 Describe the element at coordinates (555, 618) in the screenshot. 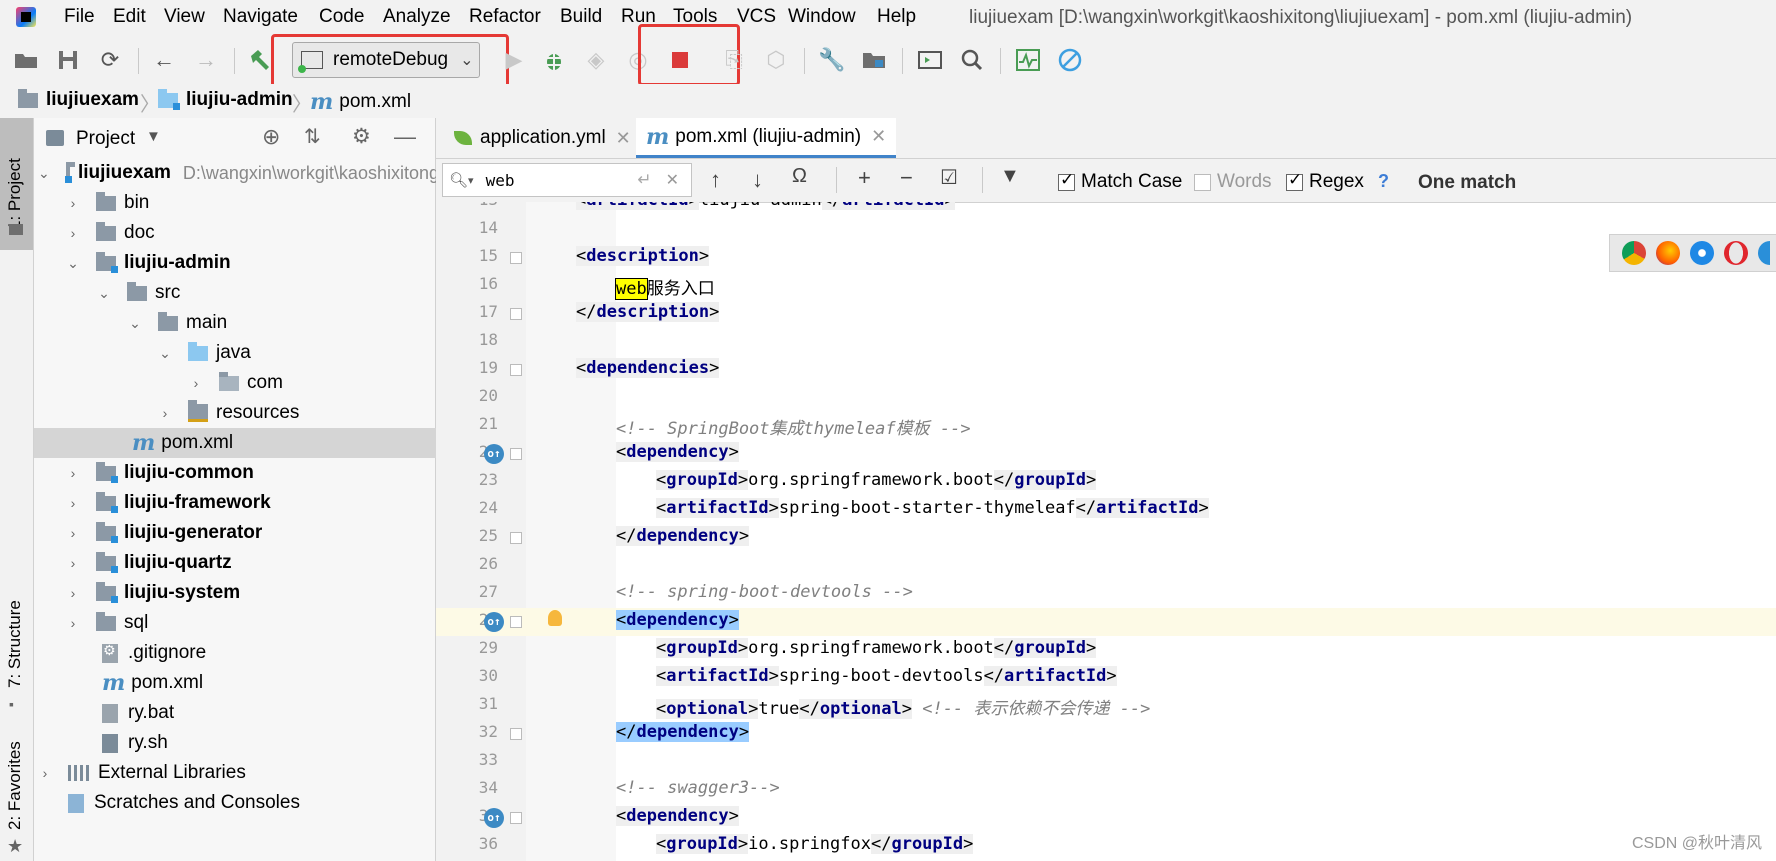

I see `lightbulb-icon` at that location.